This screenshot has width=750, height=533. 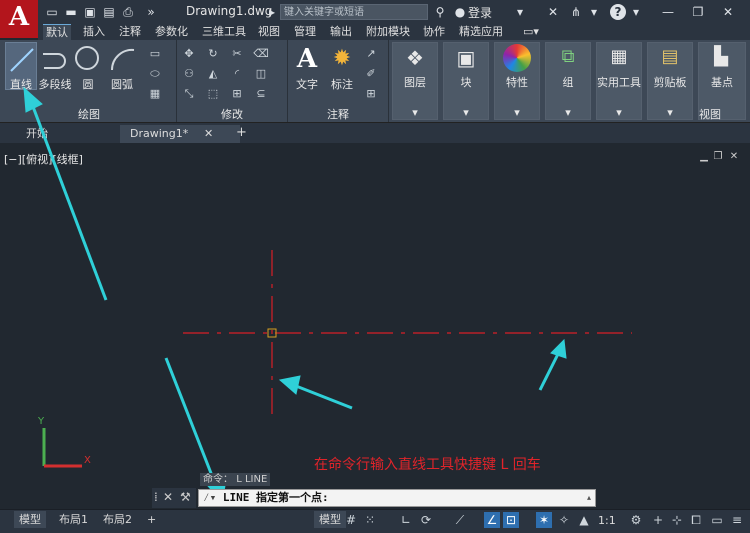 I want to click on command-history-text: L LINE, so click(x=252, y=479).